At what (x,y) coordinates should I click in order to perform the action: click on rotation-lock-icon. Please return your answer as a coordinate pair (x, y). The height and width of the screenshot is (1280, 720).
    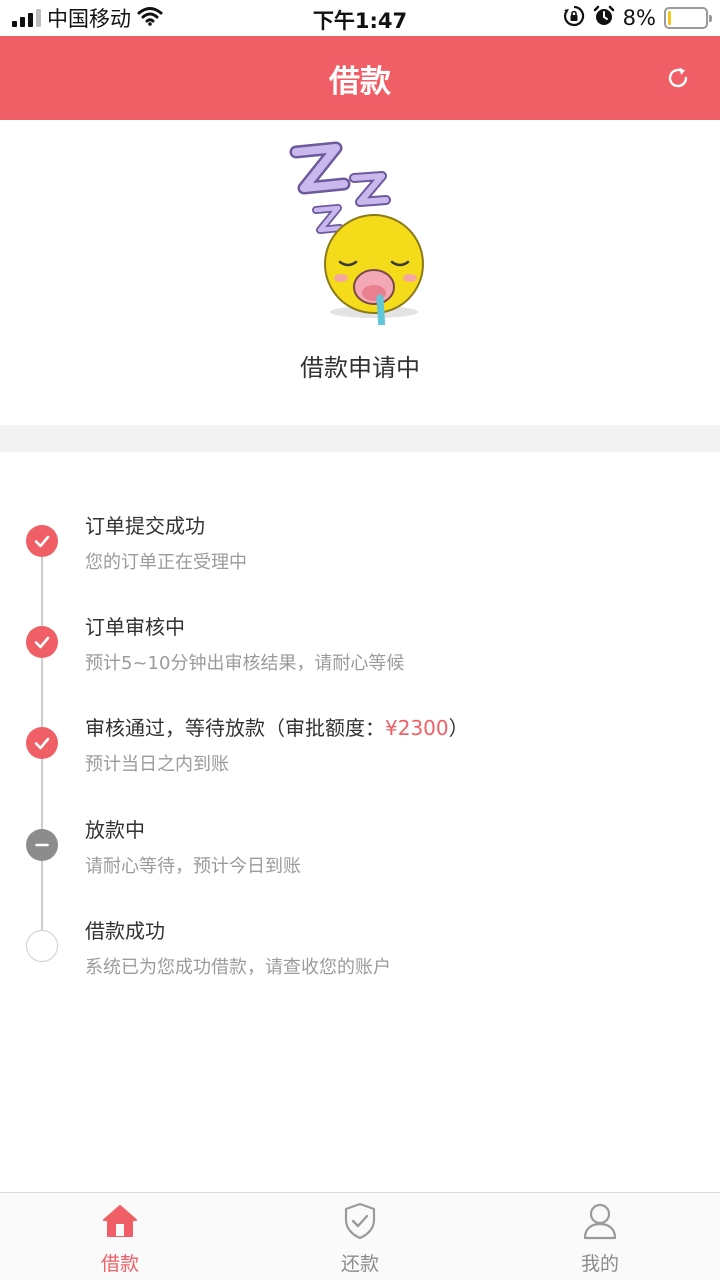
    Looking at the image, I should click on (574, 18).